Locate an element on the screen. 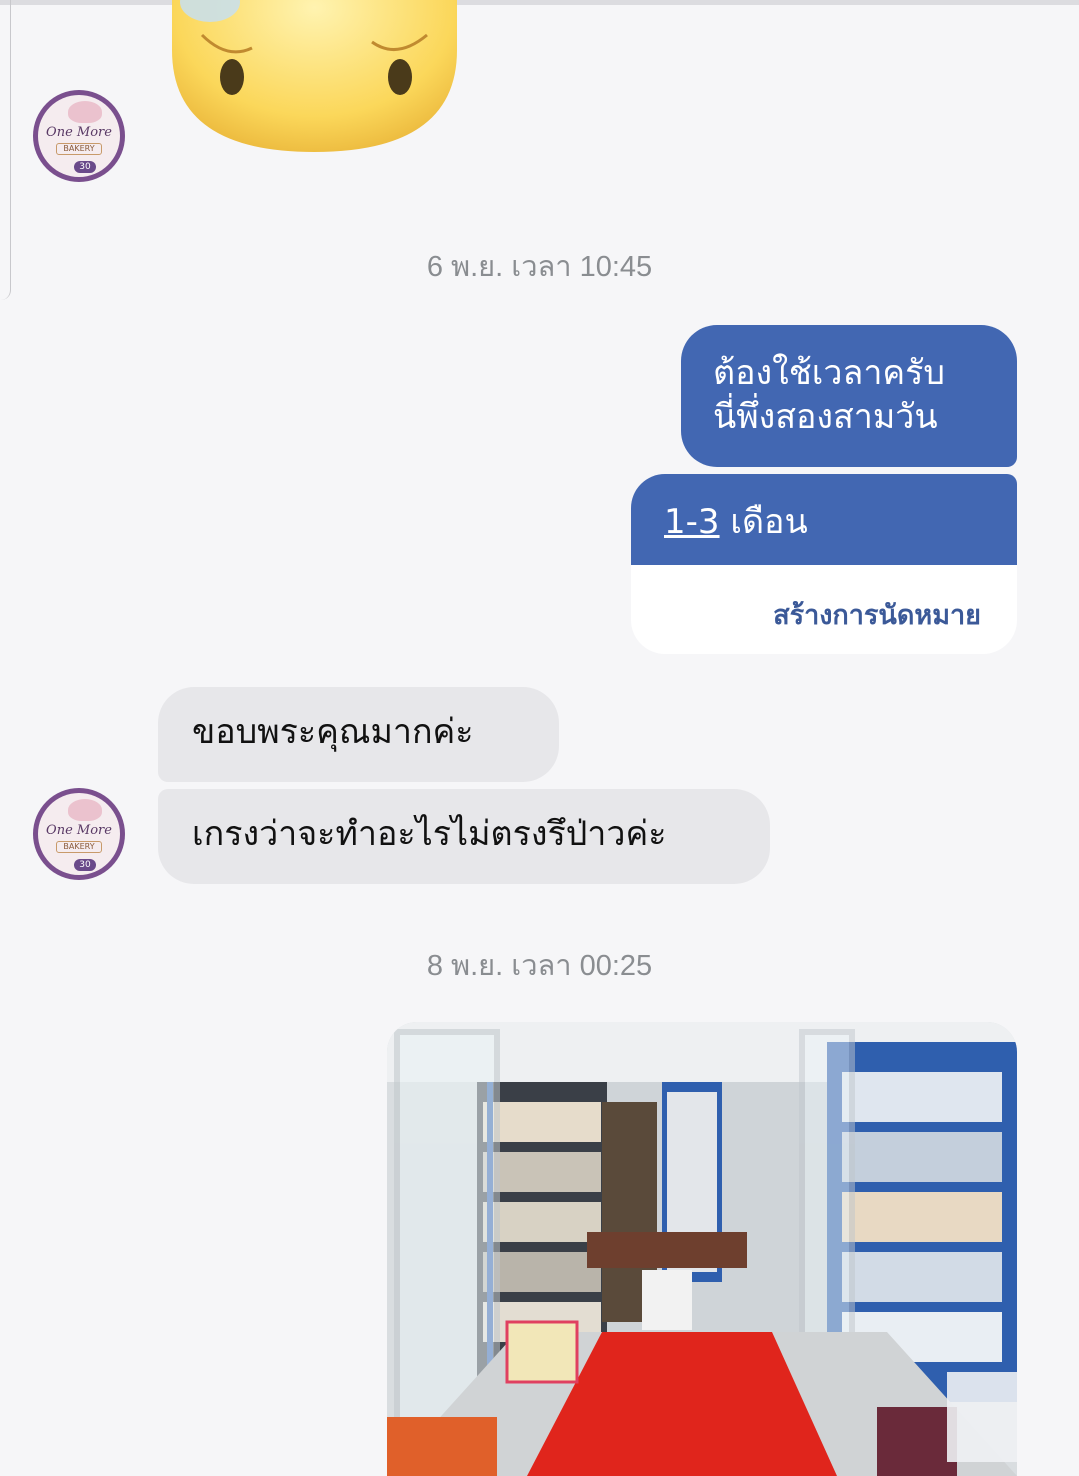 The image size is (1079, 1476). create-appointment-button: สร้างการนัดหมาย is located at coordinates (824, 609).